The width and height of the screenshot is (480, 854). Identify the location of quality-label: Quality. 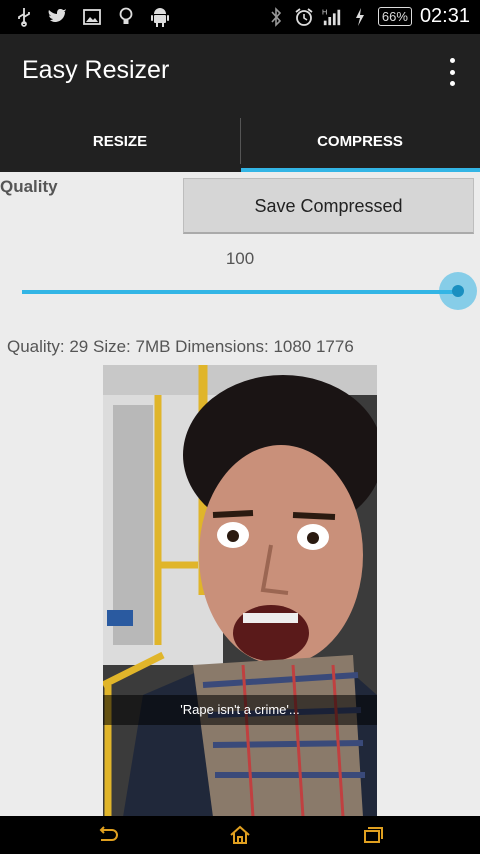
(29, 186).